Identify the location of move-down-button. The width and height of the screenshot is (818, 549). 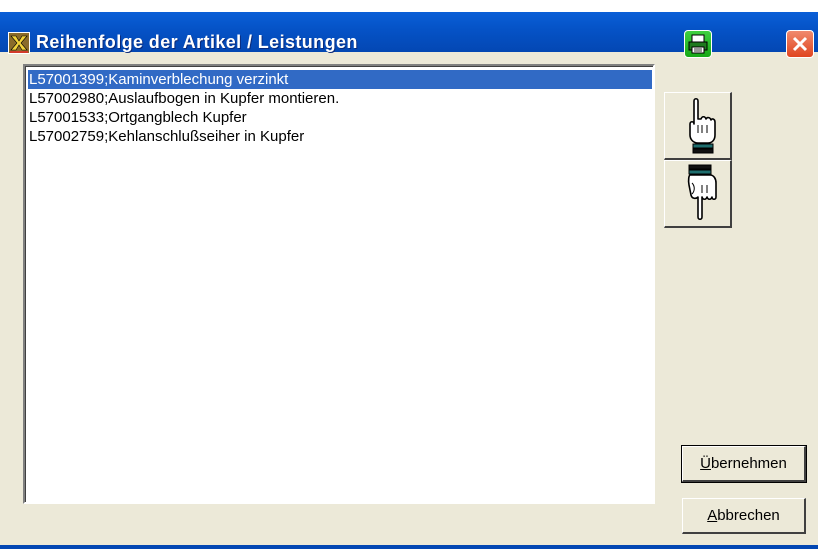
(698, 194).